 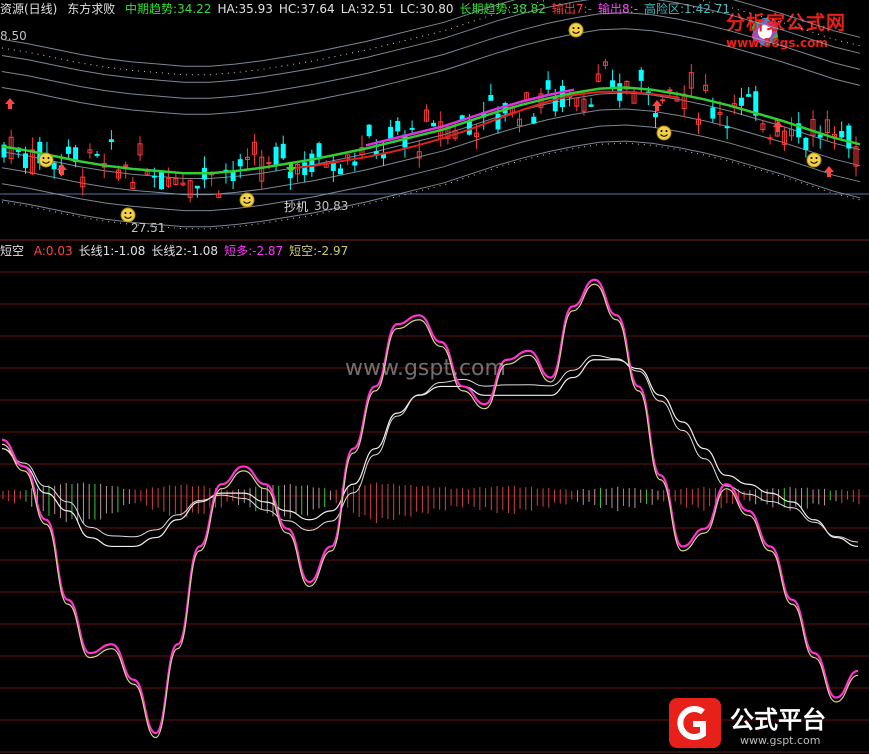 I want to click on indicator-metric-2: 长线2:-1.08, so click(x=185, y=251).